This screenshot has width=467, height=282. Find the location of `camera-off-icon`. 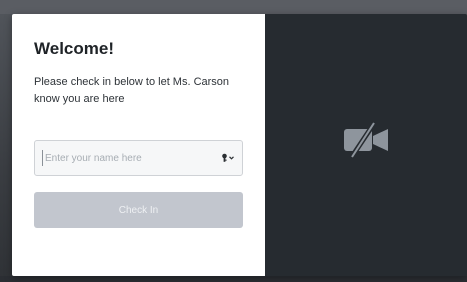

camera-off-icon is located at coordinates (366, 140).